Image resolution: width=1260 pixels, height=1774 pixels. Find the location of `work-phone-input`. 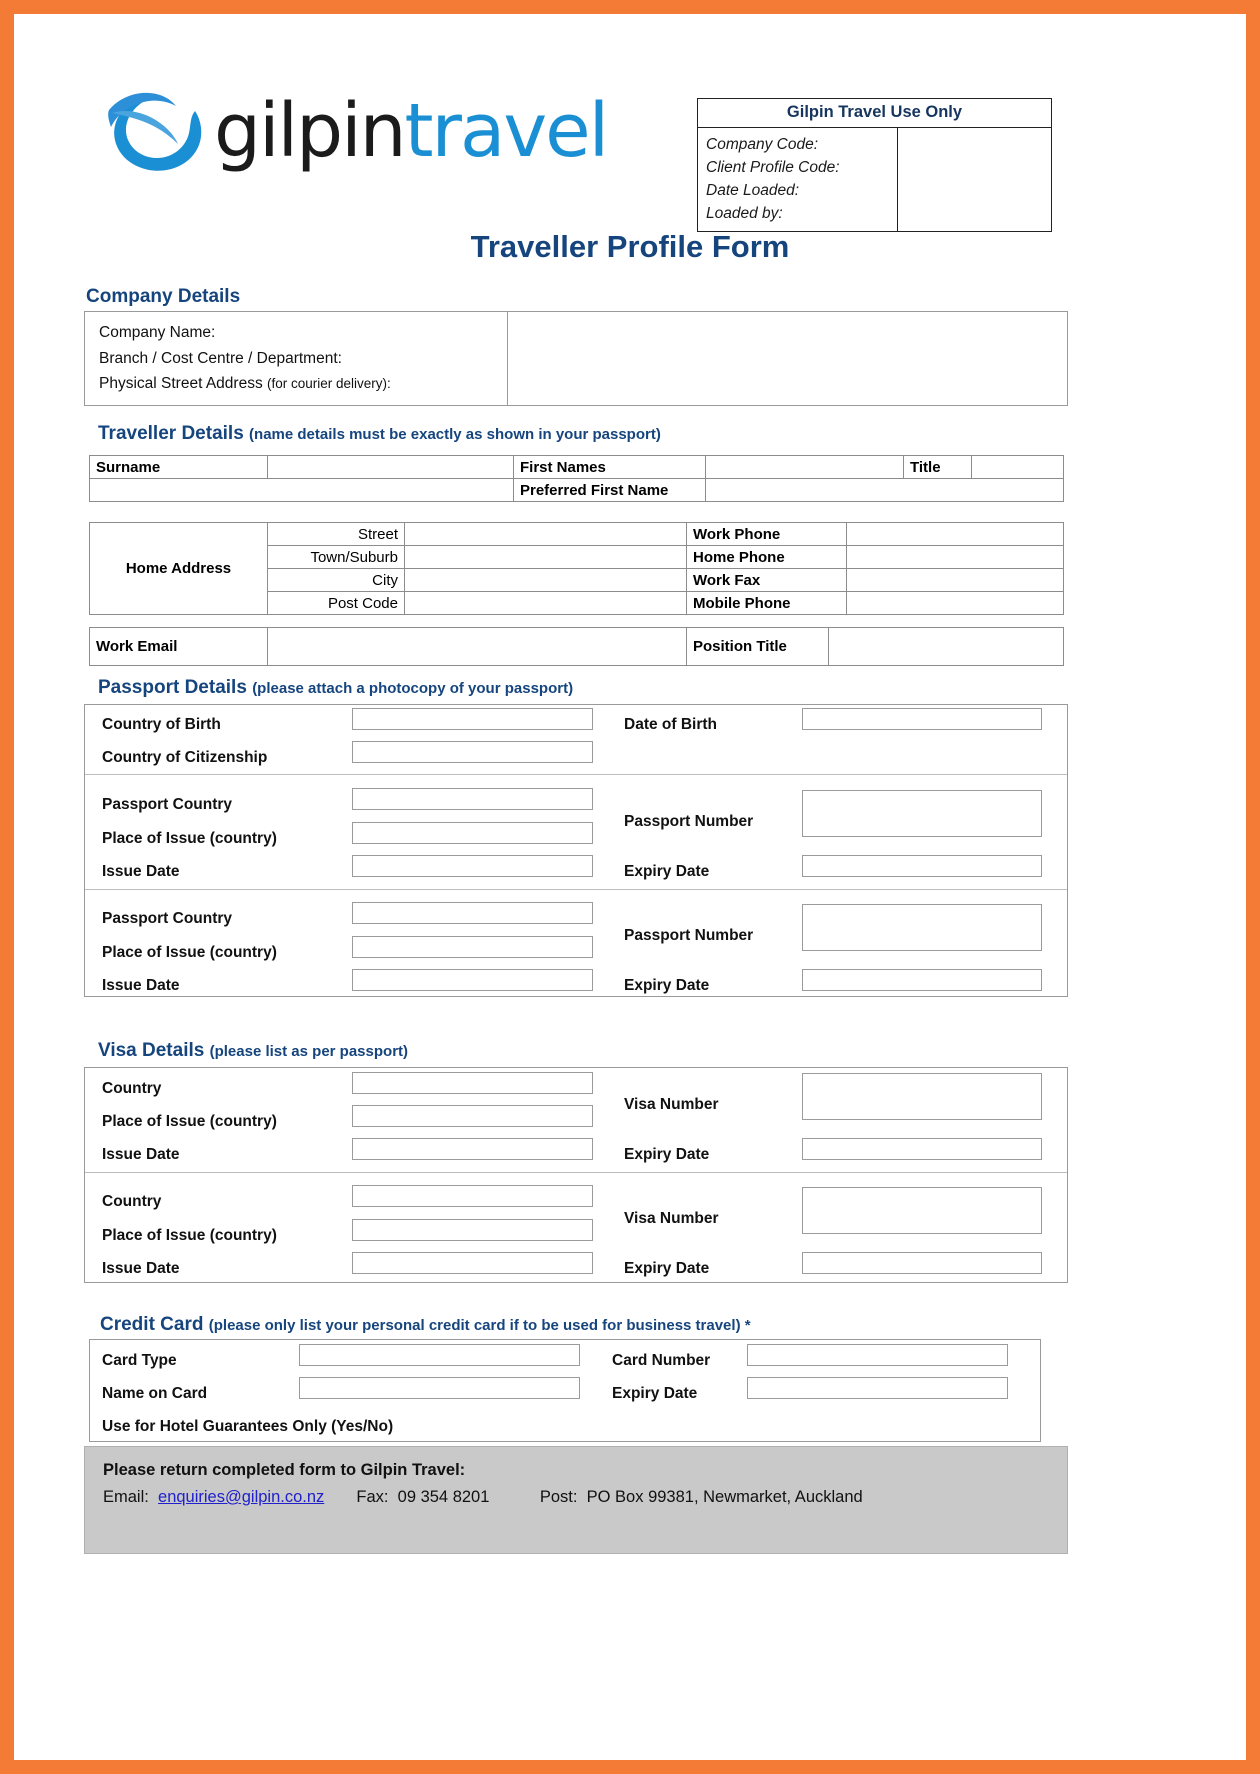

work-phone-input is located at coordinates (955, 534).